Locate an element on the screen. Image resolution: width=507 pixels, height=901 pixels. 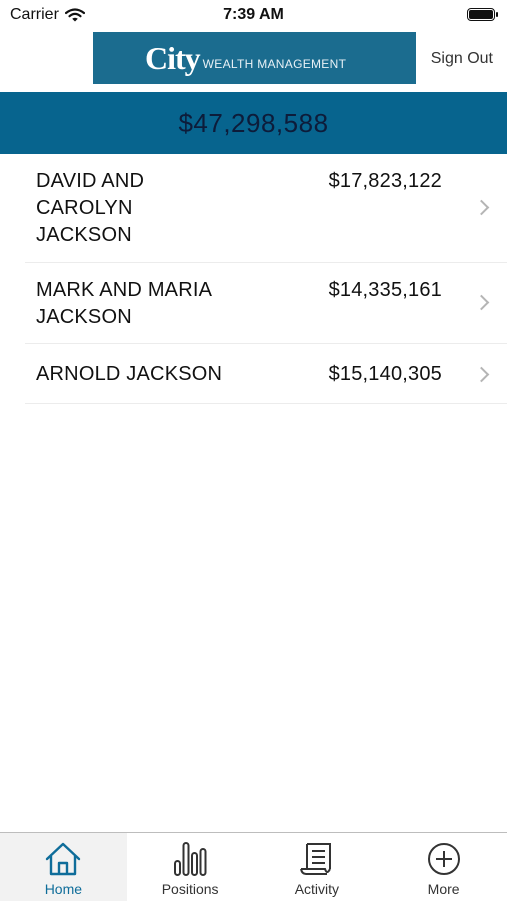
bar-chart-icon is located at coordinates (190, 859).